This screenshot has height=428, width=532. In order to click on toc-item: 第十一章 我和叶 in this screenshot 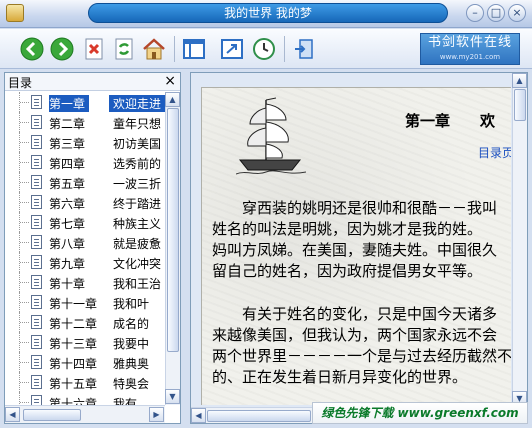, I will do `click(85, 302)`.